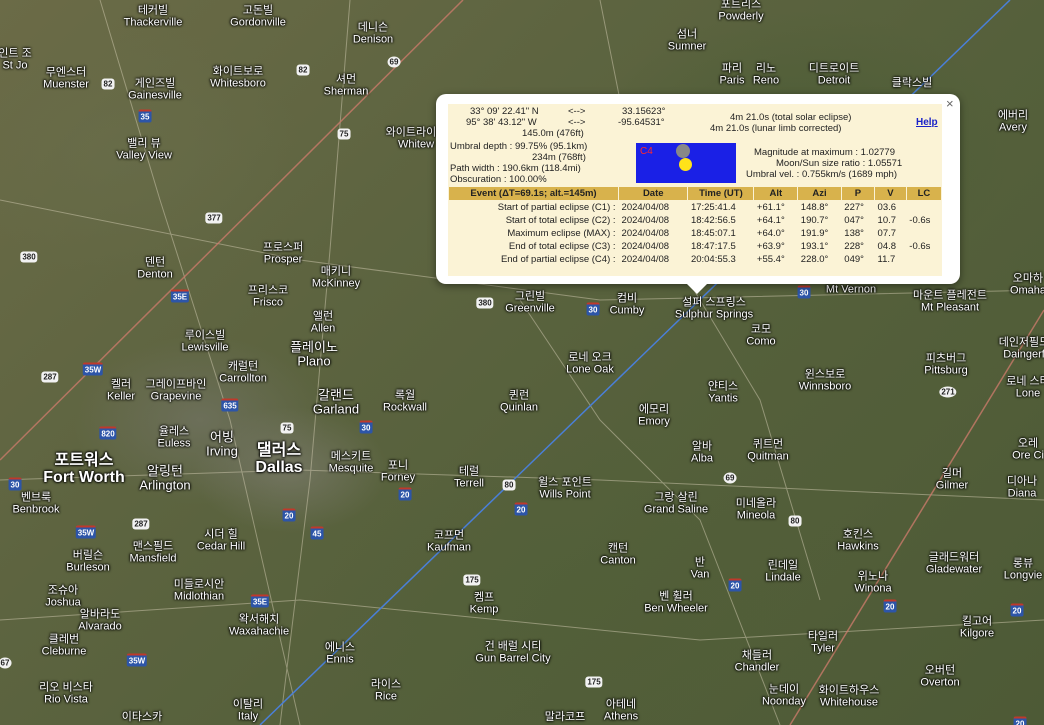  I want to click on map-city-label: 리노 Reno, so click(766, 74).